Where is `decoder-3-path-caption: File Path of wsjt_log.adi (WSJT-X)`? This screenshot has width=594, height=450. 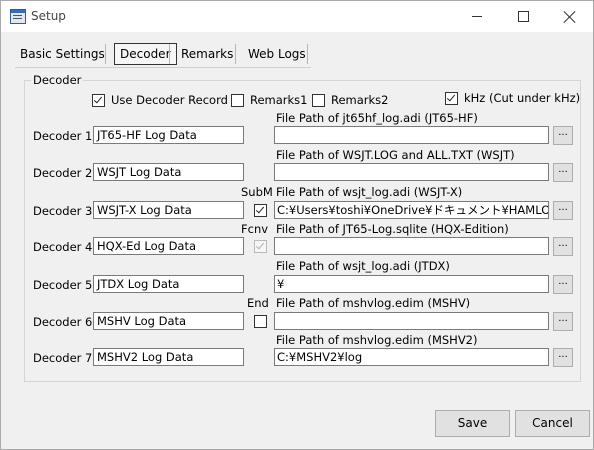 decoder-3-path-caption: File Path of wsjt_log.adi (WSJT-X) is located at coordinates (369, 192).